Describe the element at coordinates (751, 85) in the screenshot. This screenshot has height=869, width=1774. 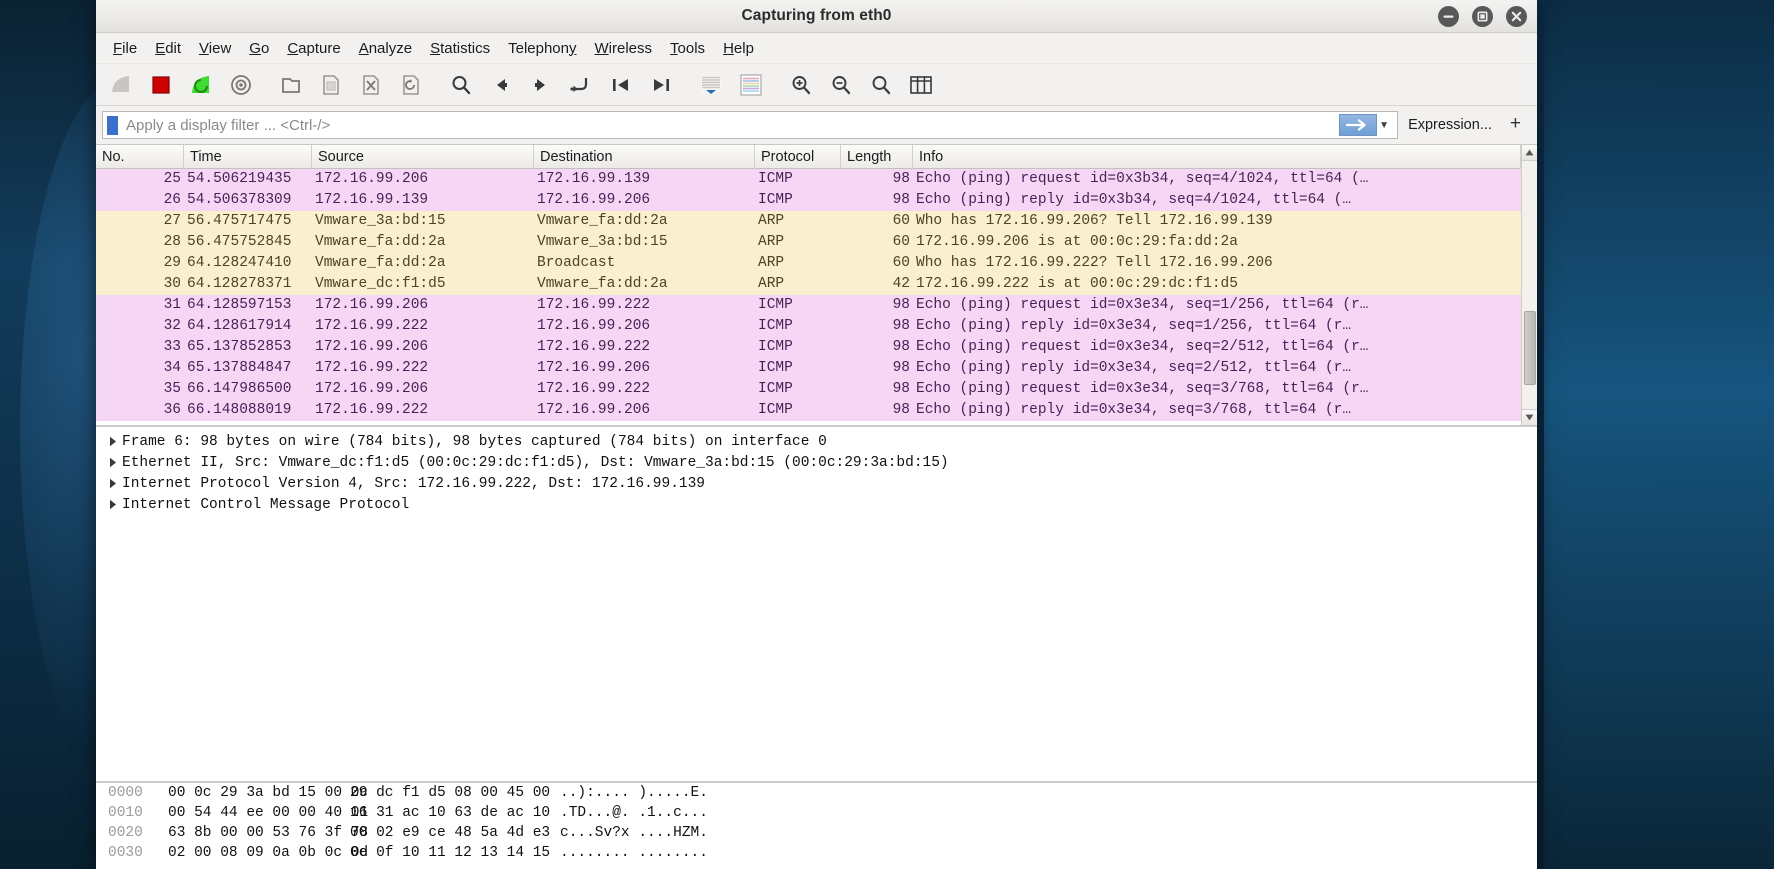
I see `colorize-packets-icon` at that location.